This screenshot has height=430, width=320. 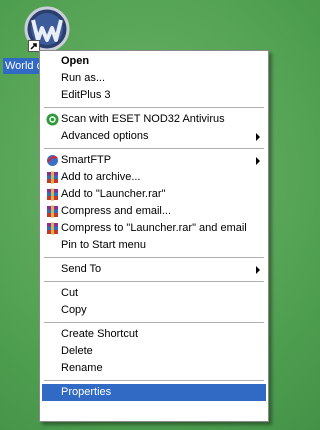 I want to click on menu-item-label: Create Shortcut, so click(x=100, y=334).